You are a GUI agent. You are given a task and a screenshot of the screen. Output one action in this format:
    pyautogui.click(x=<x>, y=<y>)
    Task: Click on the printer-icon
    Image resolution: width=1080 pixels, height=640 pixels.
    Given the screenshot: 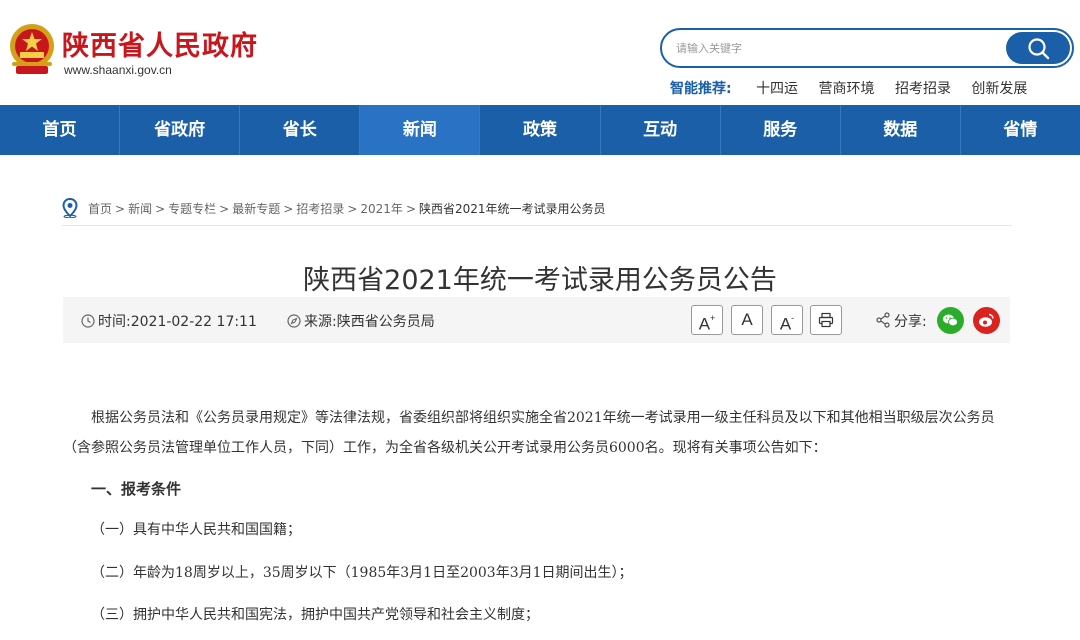 What is the action you would take?
    pyautogui.click(x=826, y=320)
    